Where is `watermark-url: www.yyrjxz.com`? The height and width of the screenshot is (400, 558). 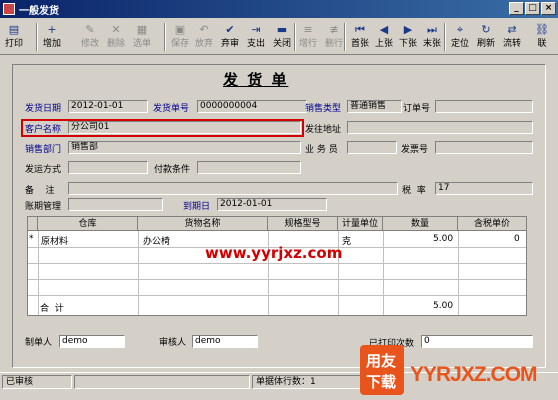 watermark-url: www.yyrjxz.com is located at coordinates (274, 253).